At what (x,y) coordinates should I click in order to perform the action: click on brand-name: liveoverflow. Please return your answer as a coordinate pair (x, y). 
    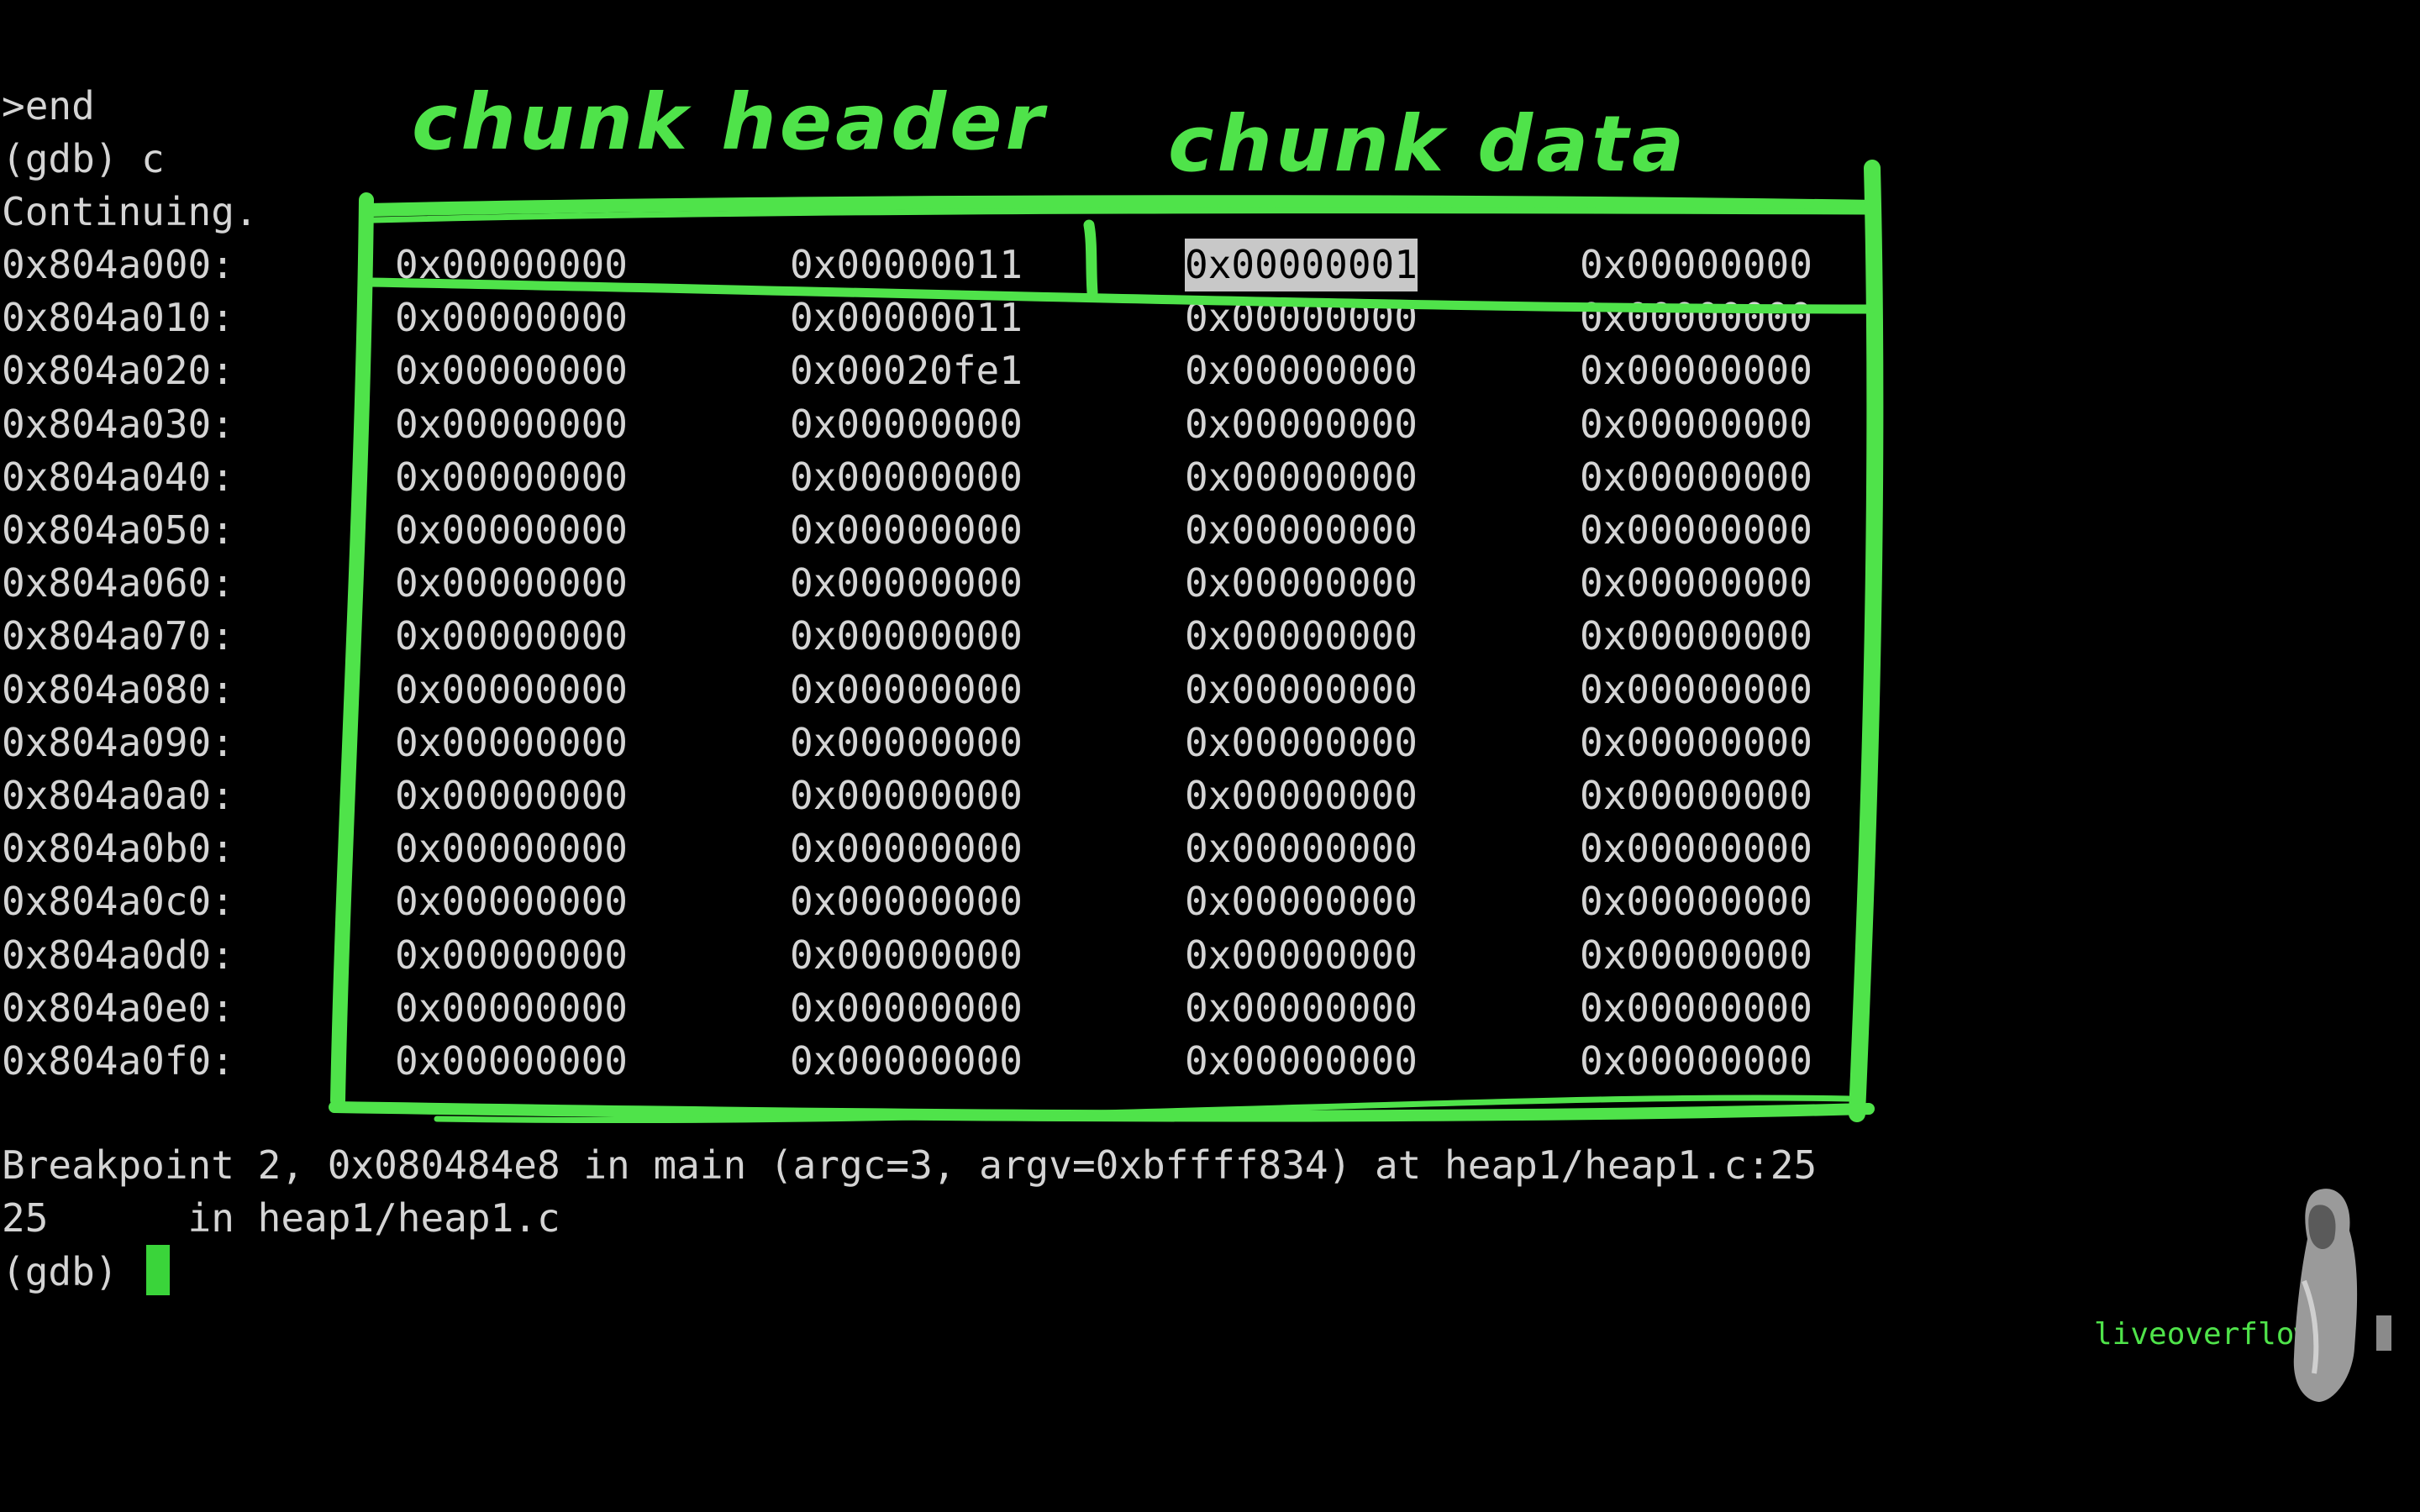
    Looking at the image, I should click on (2204, 1334).